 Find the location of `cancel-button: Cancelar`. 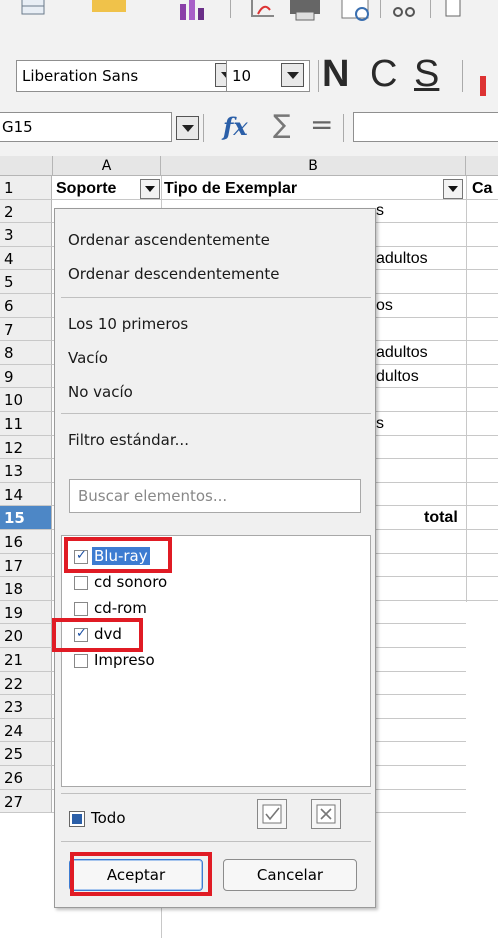

cancel-button: Cancelar is located at coordinates (290, 875).